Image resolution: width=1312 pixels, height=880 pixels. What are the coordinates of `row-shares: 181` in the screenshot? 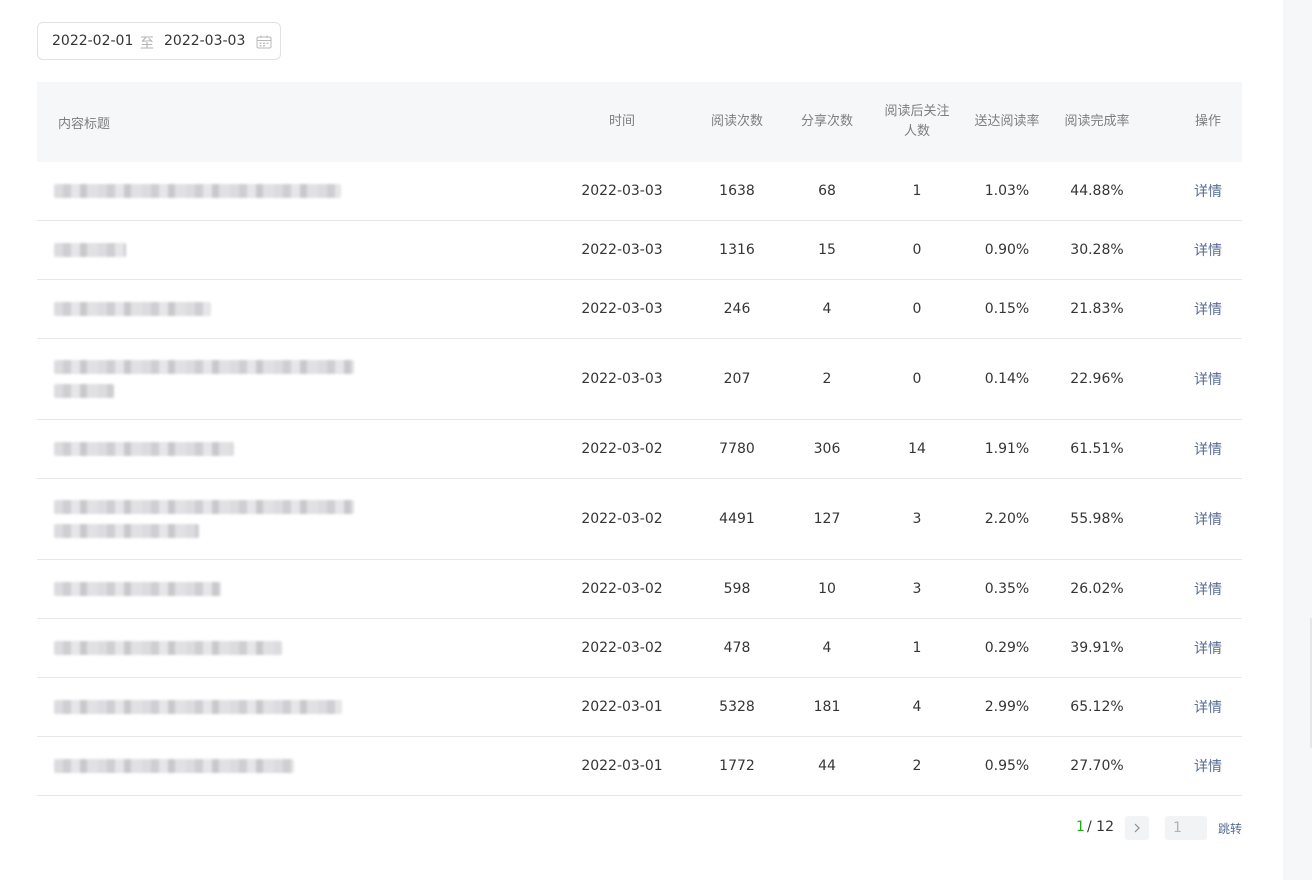 It's located at (827, 707).